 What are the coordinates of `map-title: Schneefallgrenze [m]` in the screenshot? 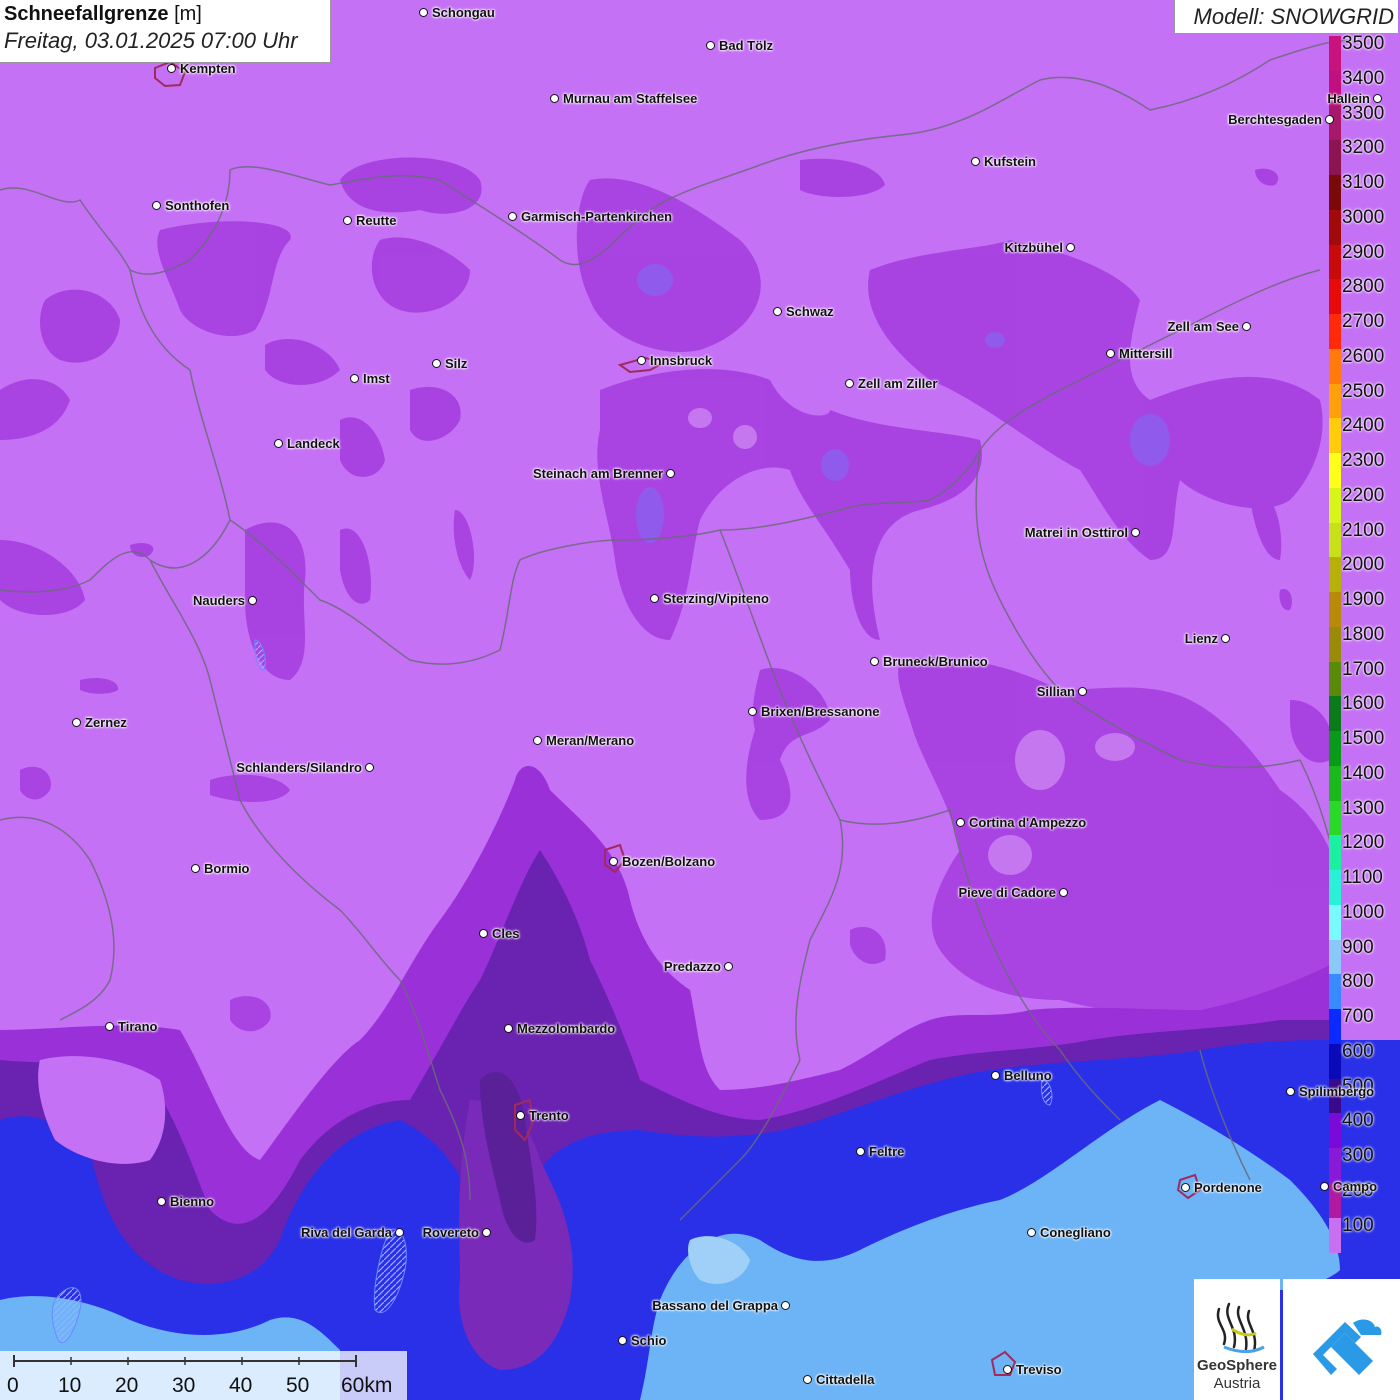 It's located at (165, 14).